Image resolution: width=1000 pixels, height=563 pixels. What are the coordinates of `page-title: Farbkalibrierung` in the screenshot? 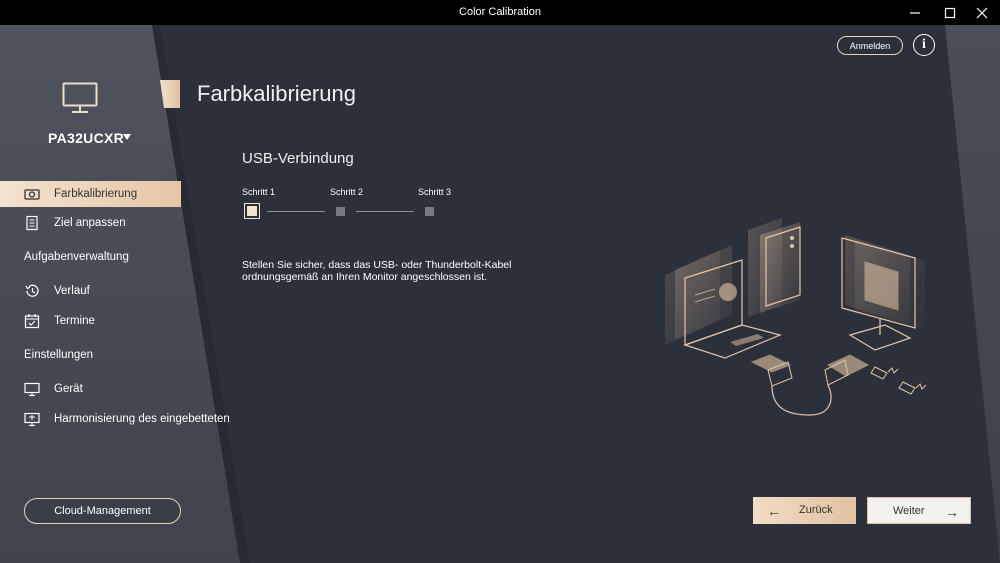 It's located at (276, 93).